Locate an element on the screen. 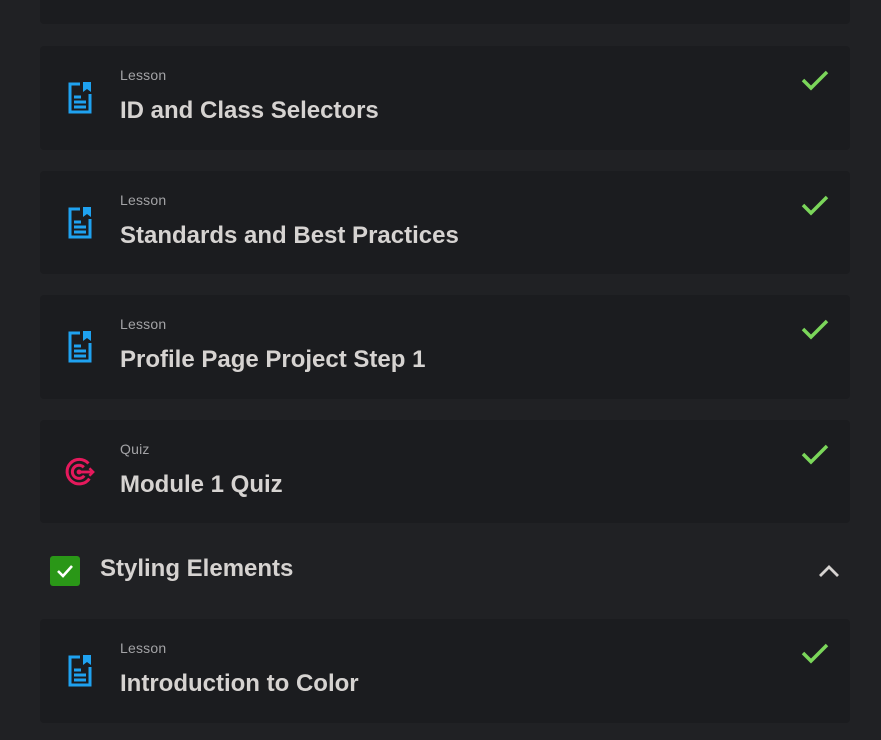 This screenshot has height=740, width=881. section-complete-checkbox is located at coordinates (65, 571).